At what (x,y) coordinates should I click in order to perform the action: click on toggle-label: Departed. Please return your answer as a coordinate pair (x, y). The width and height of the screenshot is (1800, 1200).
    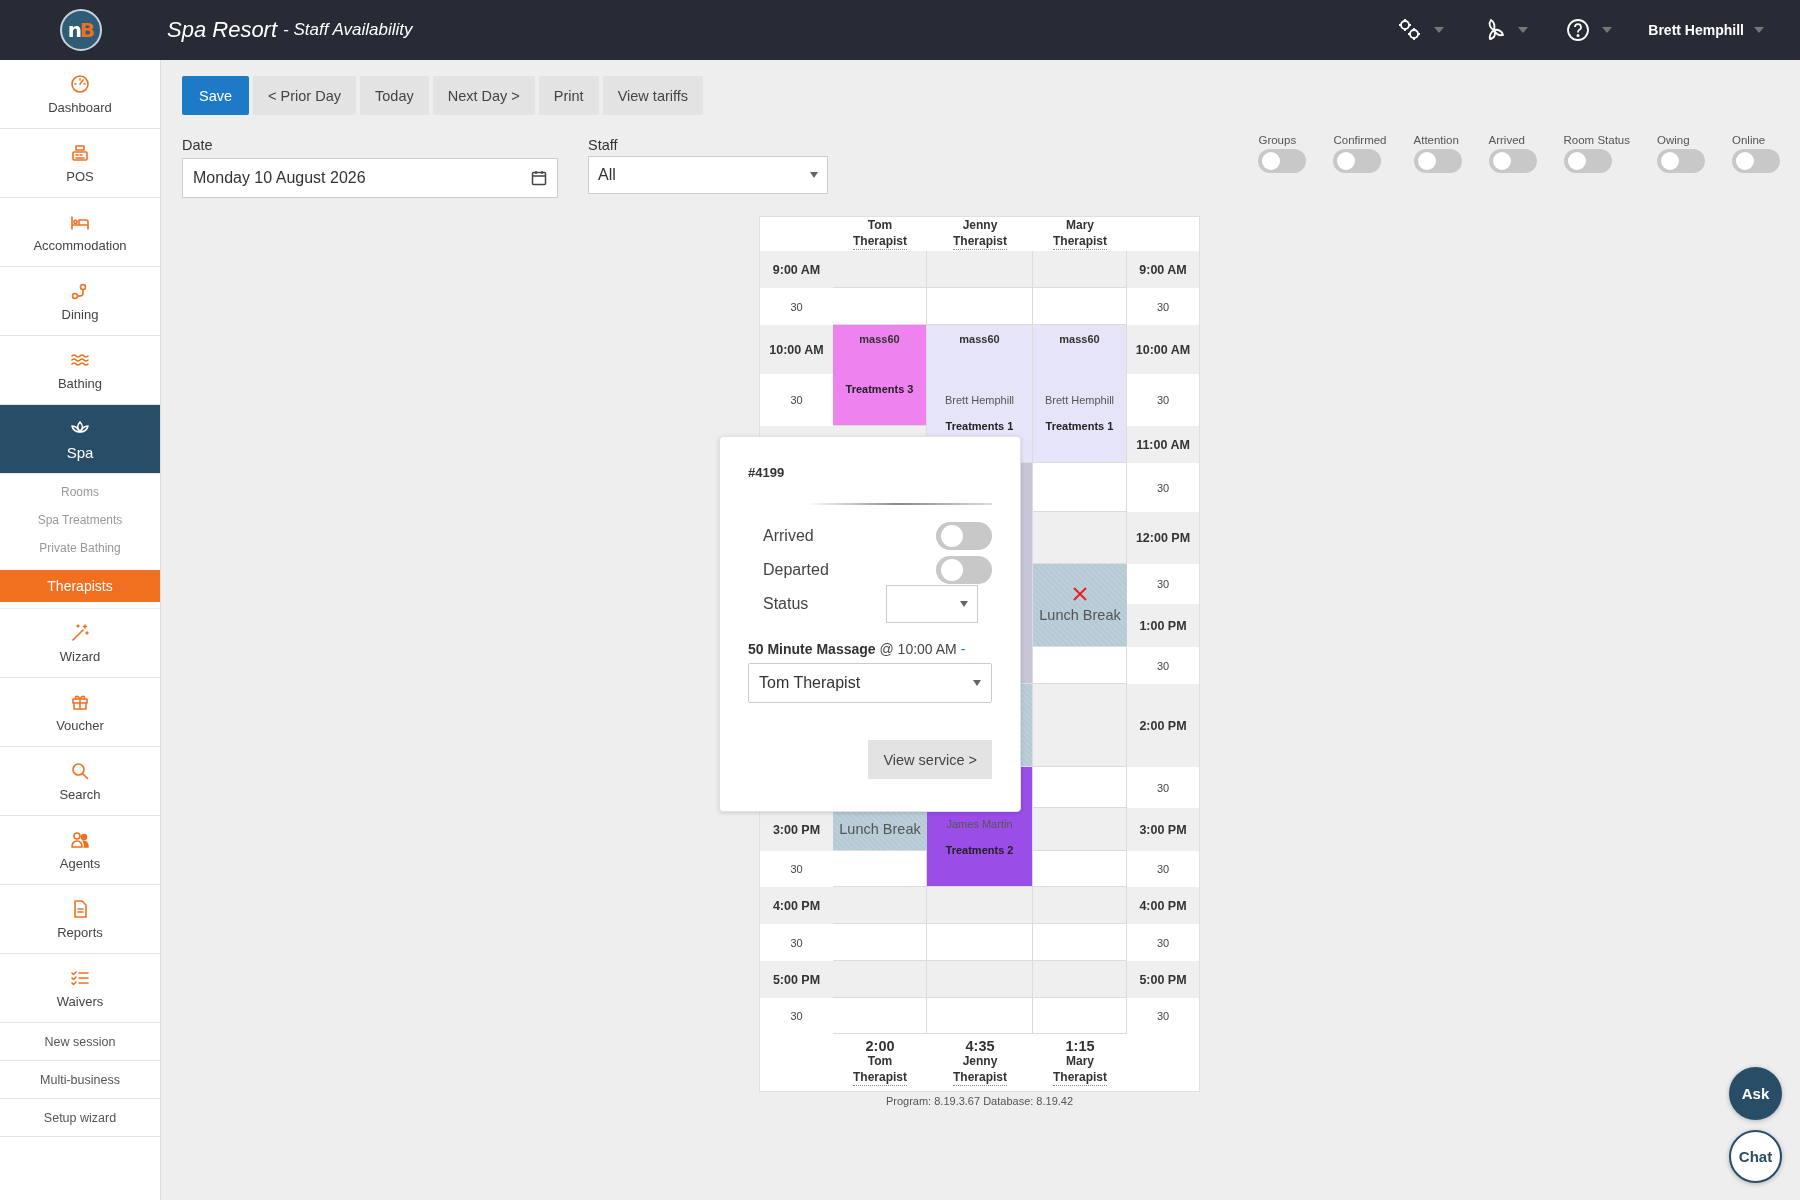
    Looking at the image, I should click on (796, 570).